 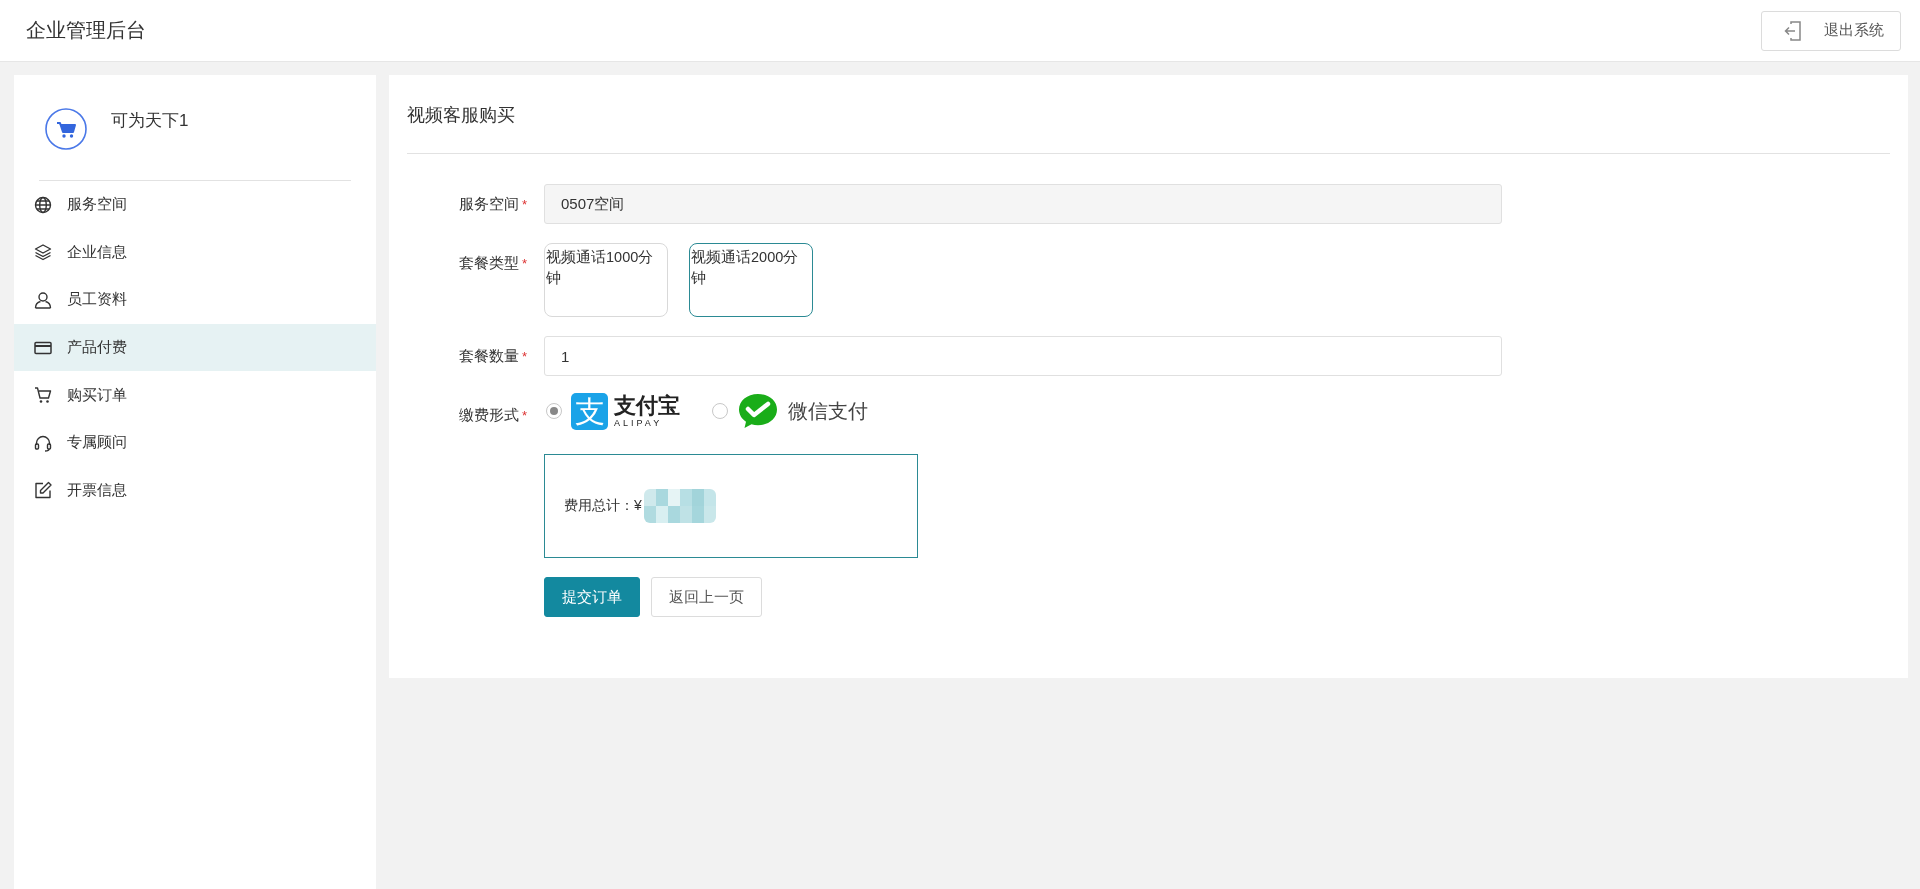 I want to click on cart-icon, so click(x=43, y=395).